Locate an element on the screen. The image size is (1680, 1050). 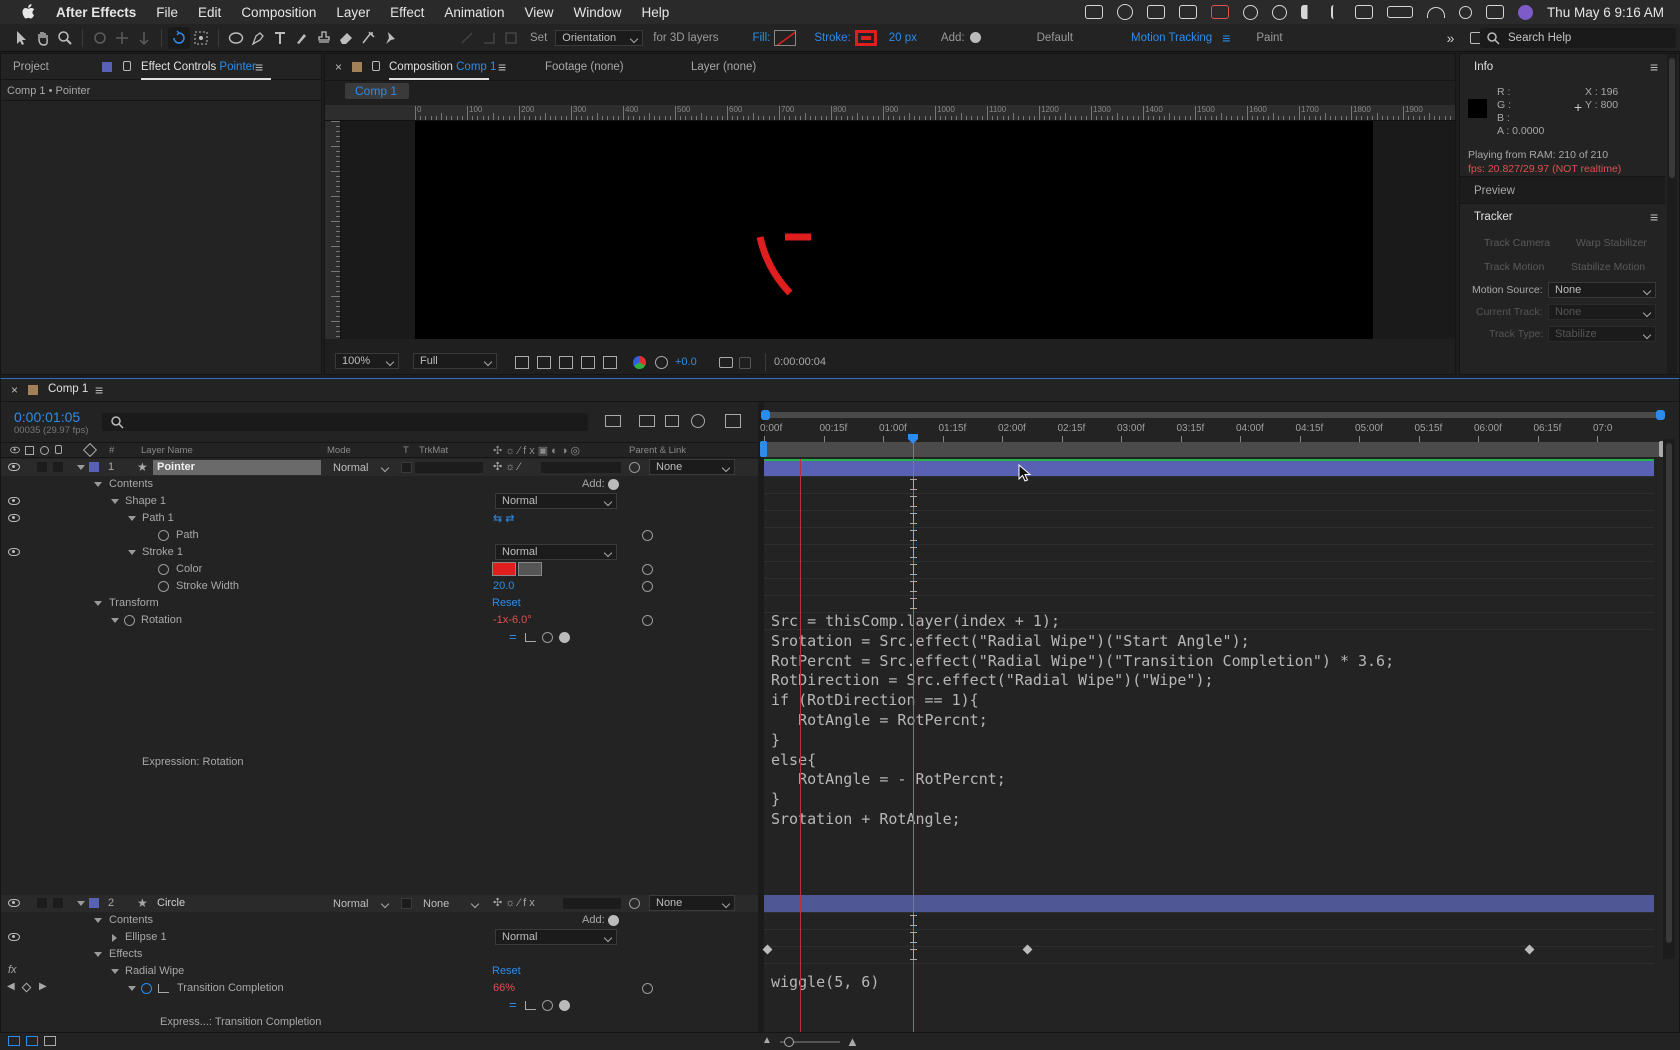
menu-window: Window is located at coordinates (598, 12).